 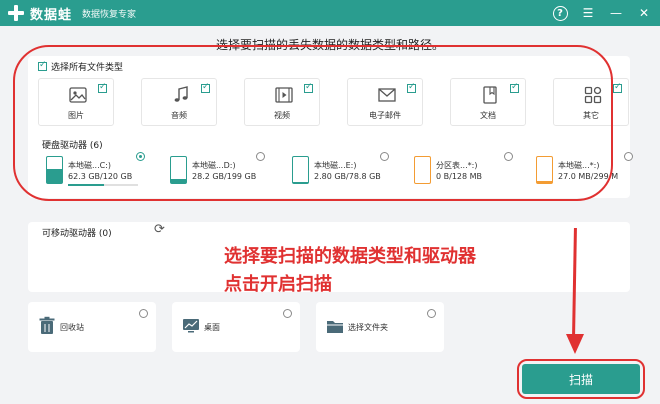 What do you see at coordinates (76, 115) in the screenshot?
I see `type-label: 图片` at bounding box center [76, 115].